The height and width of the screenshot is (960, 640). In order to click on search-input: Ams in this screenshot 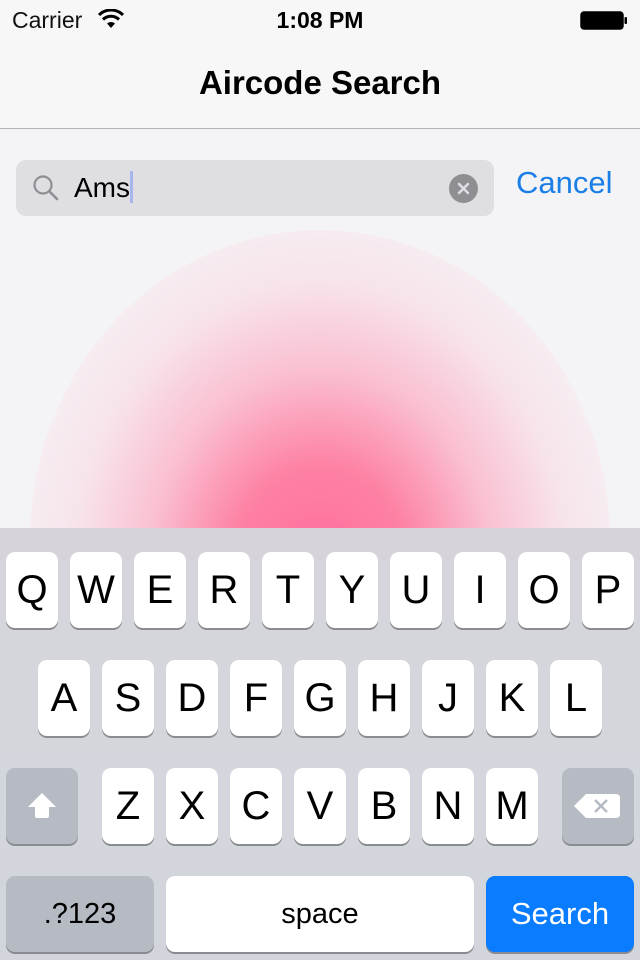, I will do `click(255, 188)`.